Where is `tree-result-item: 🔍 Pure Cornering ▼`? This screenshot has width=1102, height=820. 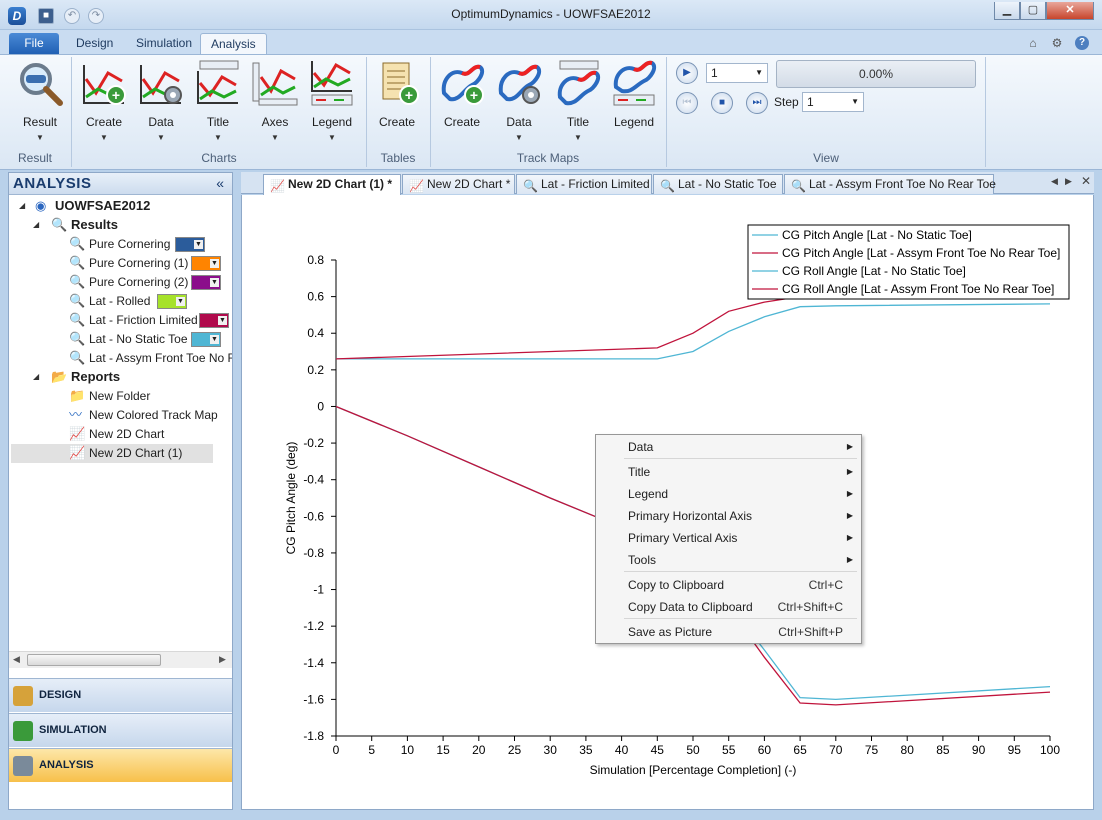
tree-result-item: 🔍 Pure Cornering ▼ is located at coordinates (120, 244).